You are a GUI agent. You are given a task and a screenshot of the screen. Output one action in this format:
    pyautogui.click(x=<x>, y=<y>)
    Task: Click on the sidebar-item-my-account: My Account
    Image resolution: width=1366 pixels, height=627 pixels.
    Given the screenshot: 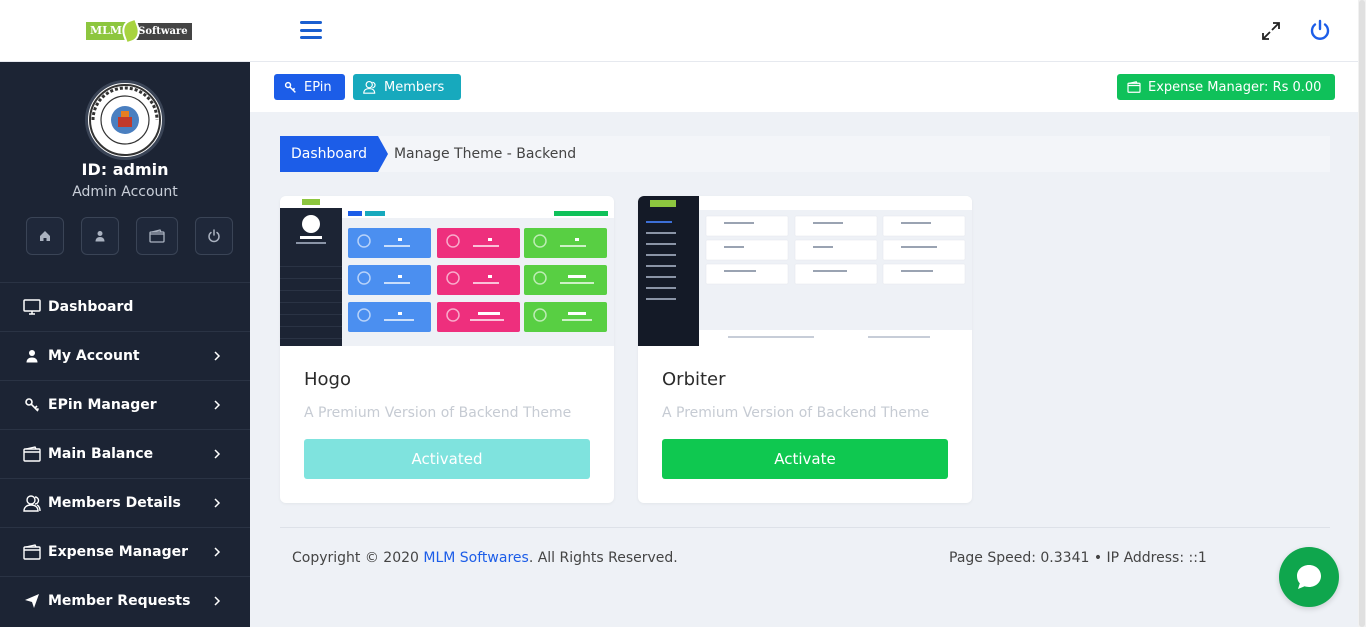 What is the action you would take?
    pyautogui.click(x=125, y=355)
    